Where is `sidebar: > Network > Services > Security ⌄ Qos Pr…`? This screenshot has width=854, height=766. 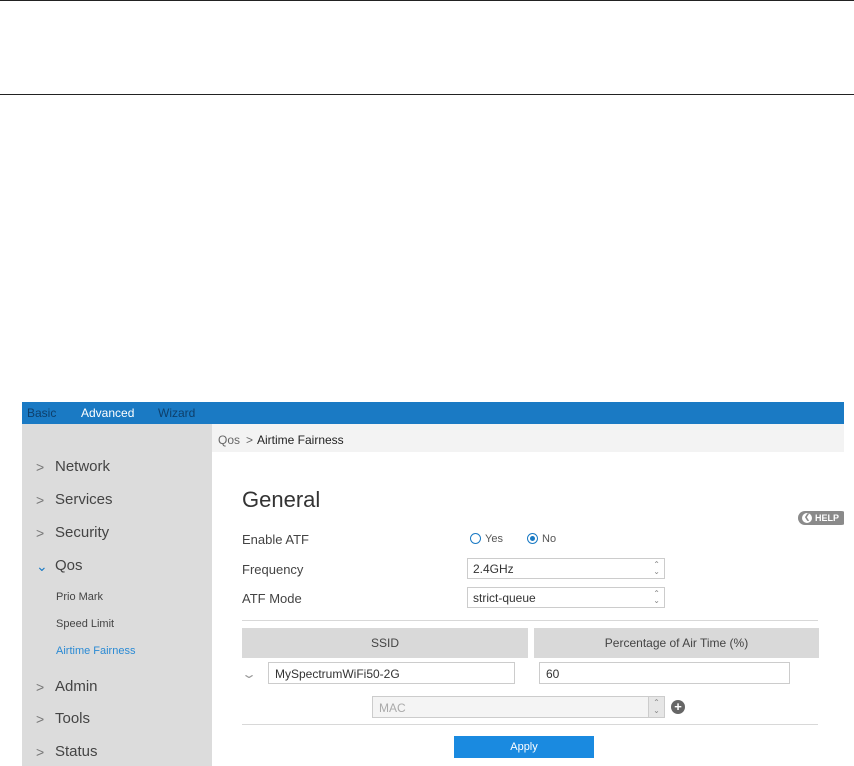 sidebar: > Network > Services > Security ⌄ Qos Pr… is located at coordinates (117, 595).